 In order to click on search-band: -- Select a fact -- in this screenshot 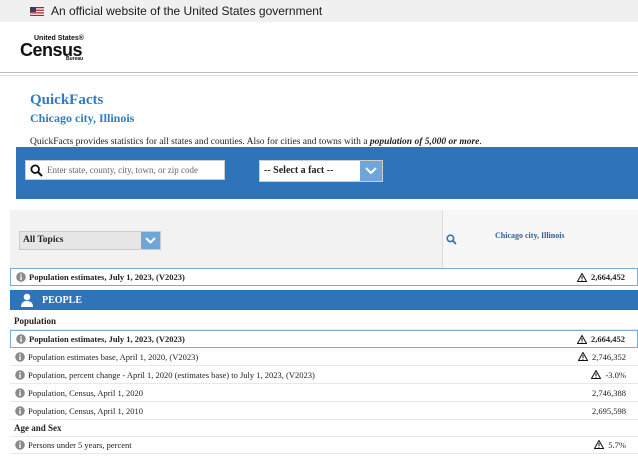, I will do `click(327, 173)`.